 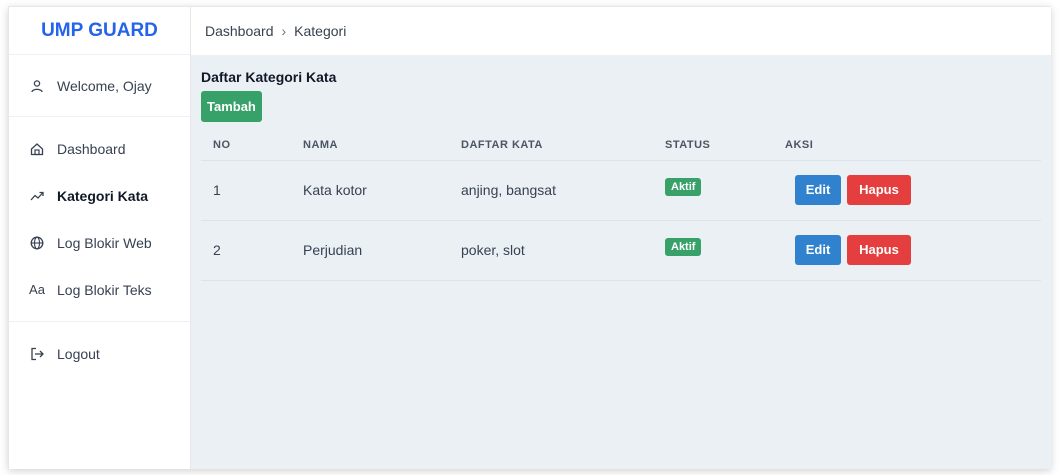 What do you see at coordinates (551, 145) in the screenshot?
I see `column-header-daftar-kata: DAFTAR KATA` at bounding box center [551, 145].